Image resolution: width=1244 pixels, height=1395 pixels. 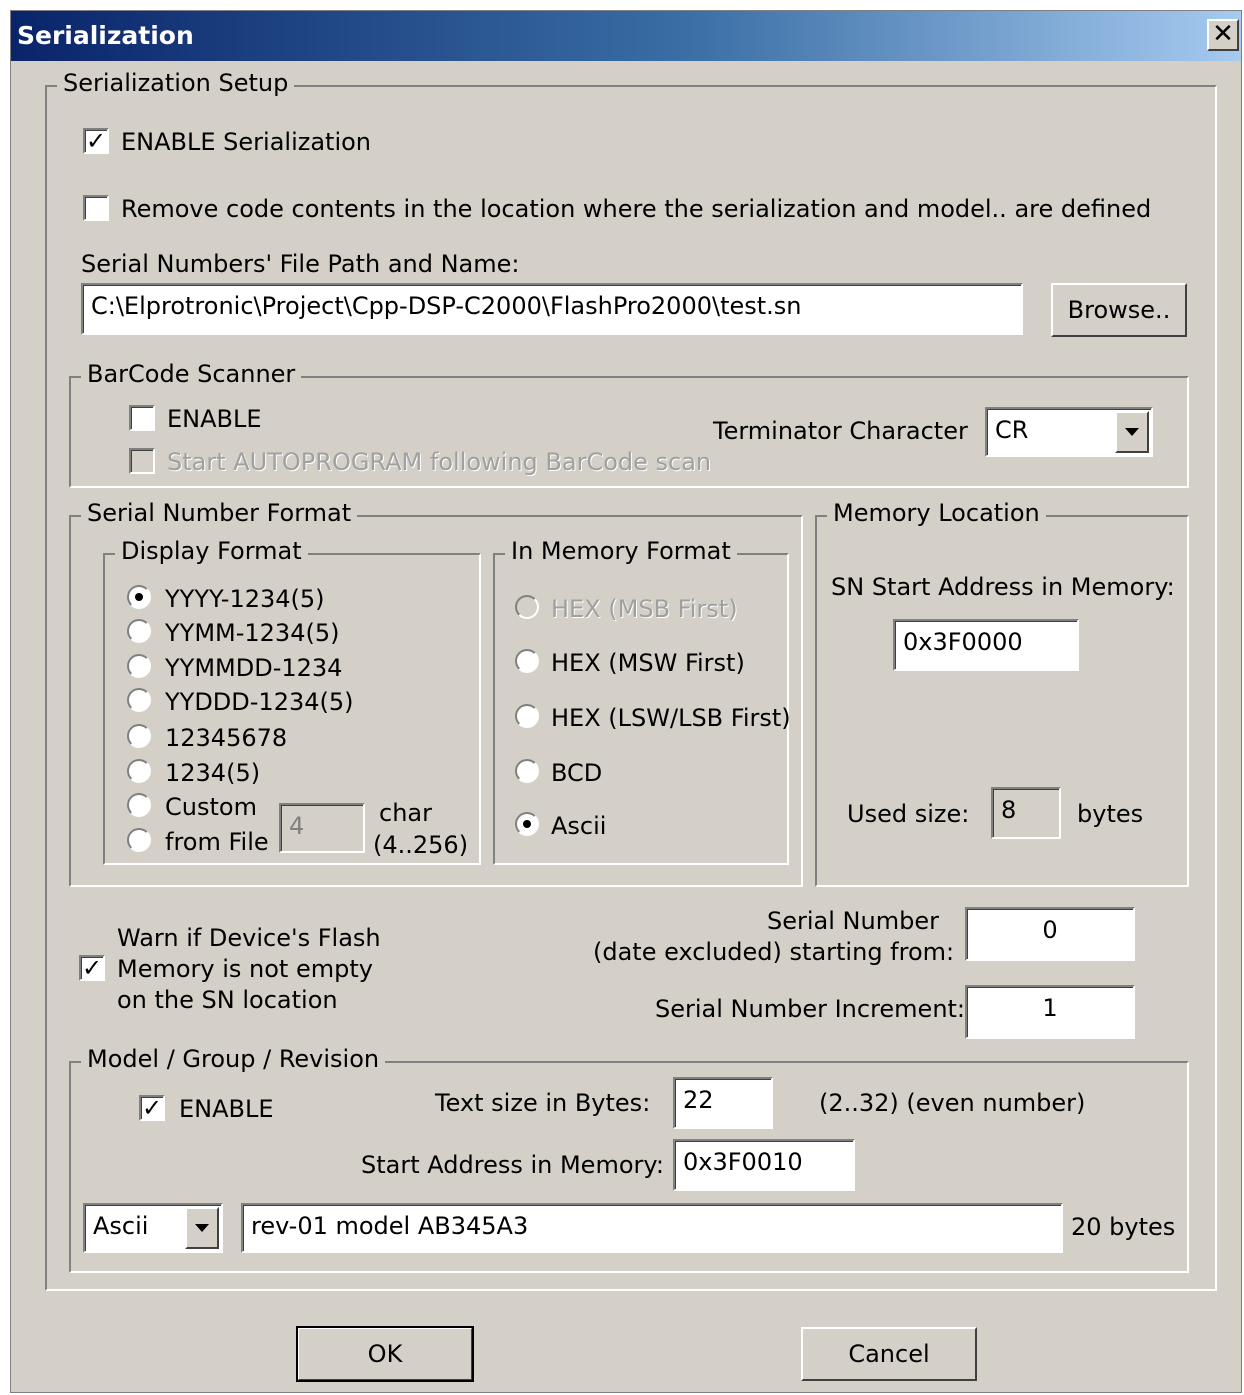 I want to click on barcode-enable-checkbox, so click(x=142, y=418).